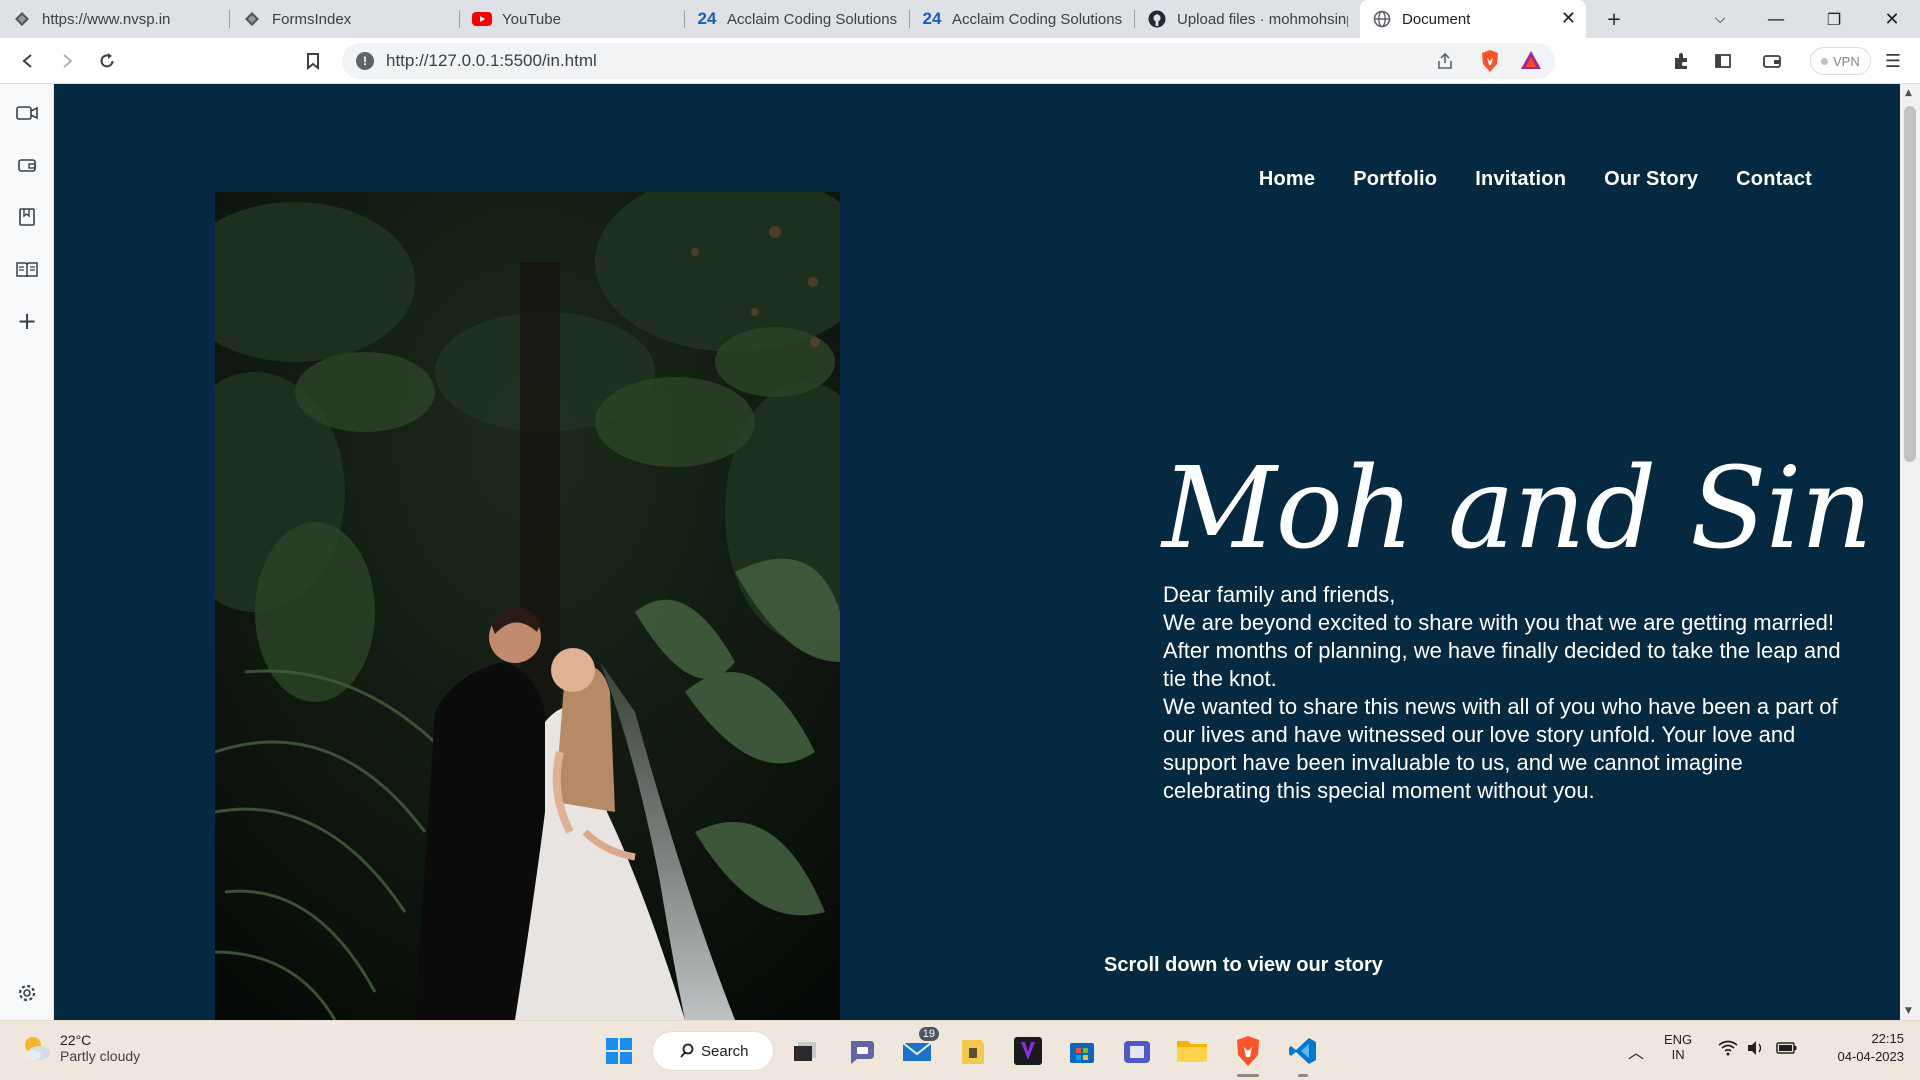 This screenshot has height=1080, width=1920. I want to click on scroll-hint: Scroll down to view our story, so click(1243, 965).